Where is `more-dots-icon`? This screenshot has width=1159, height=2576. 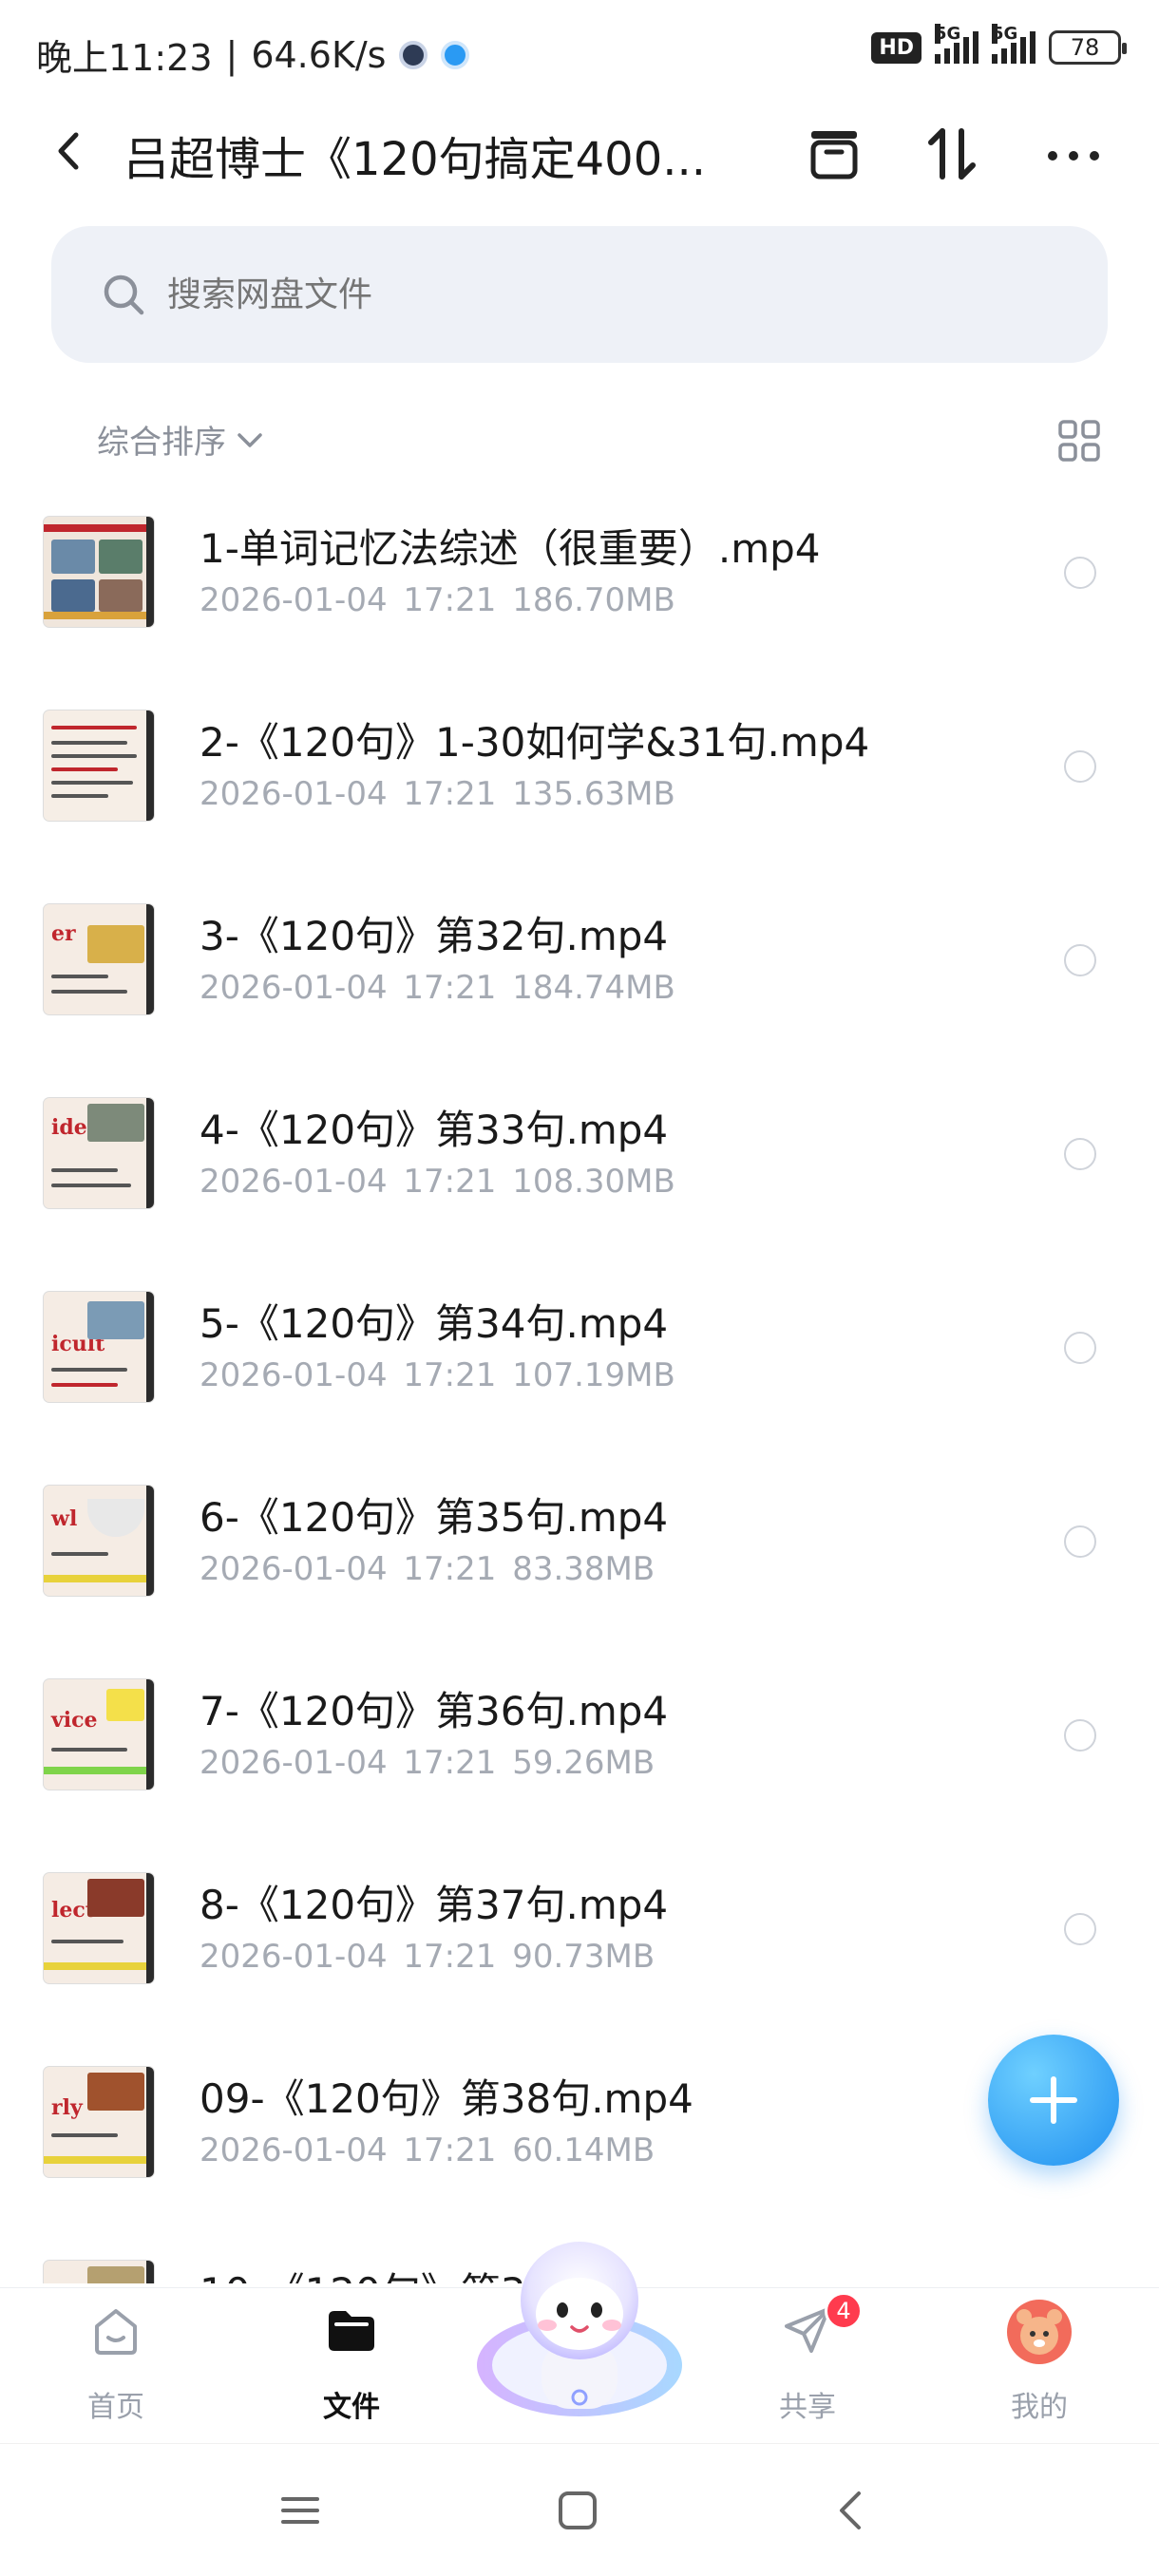
more-dots-icon is located at coordinates (1073, 153).